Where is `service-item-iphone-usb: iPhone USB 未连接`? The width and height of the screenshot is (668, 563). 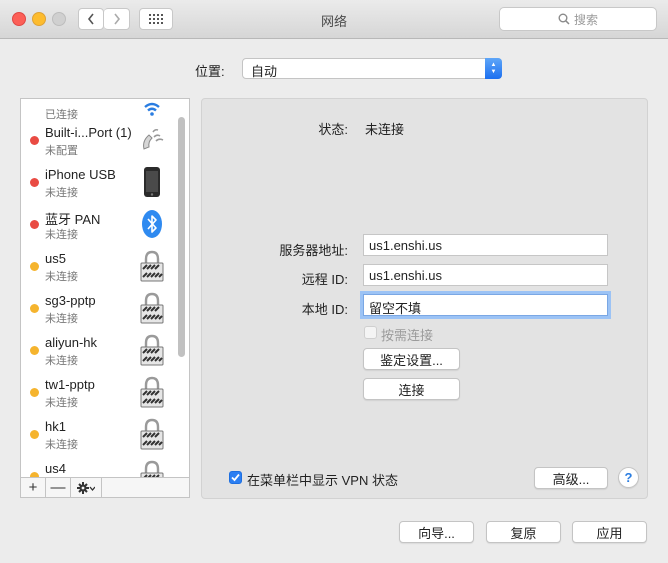
service-item-iphone-usb: iPhone USB 未连接 is located at coordinates (96, 184).